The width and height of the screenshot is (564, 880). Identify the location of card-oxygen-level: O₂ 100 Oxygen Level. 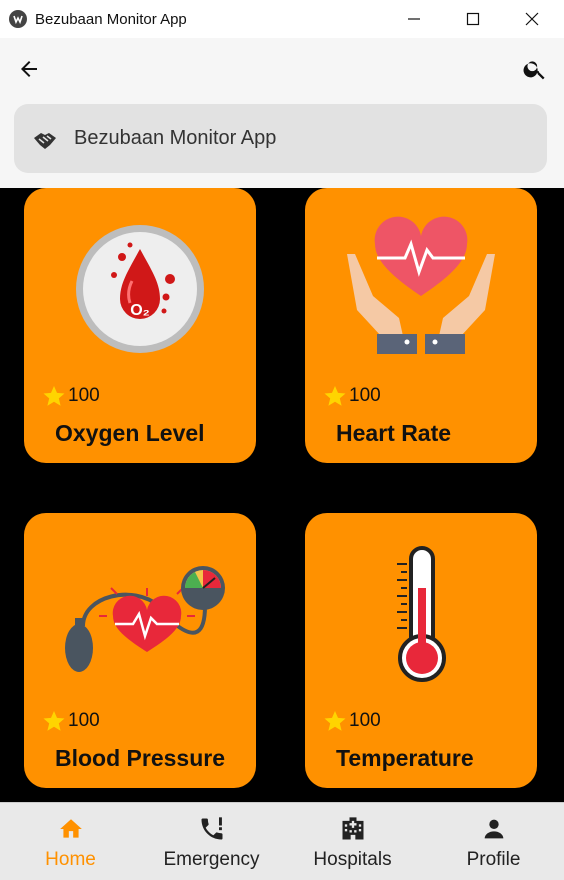
(140, 325).